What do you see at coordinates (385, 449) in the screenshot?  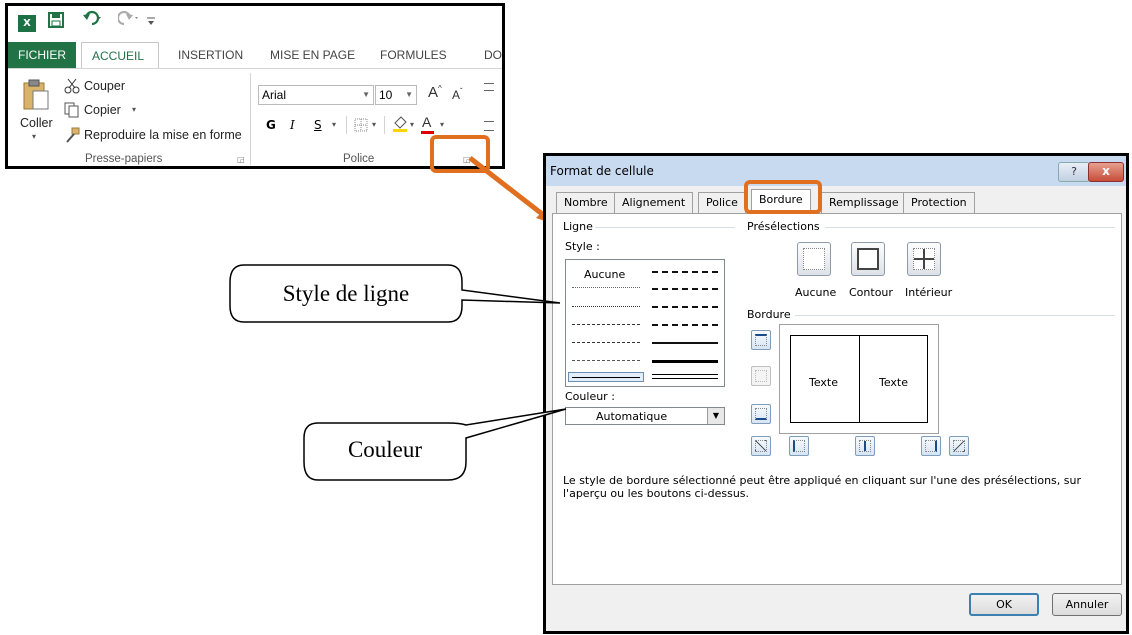 I see `callout-color: Couleur` at bounding box center [385, 449].